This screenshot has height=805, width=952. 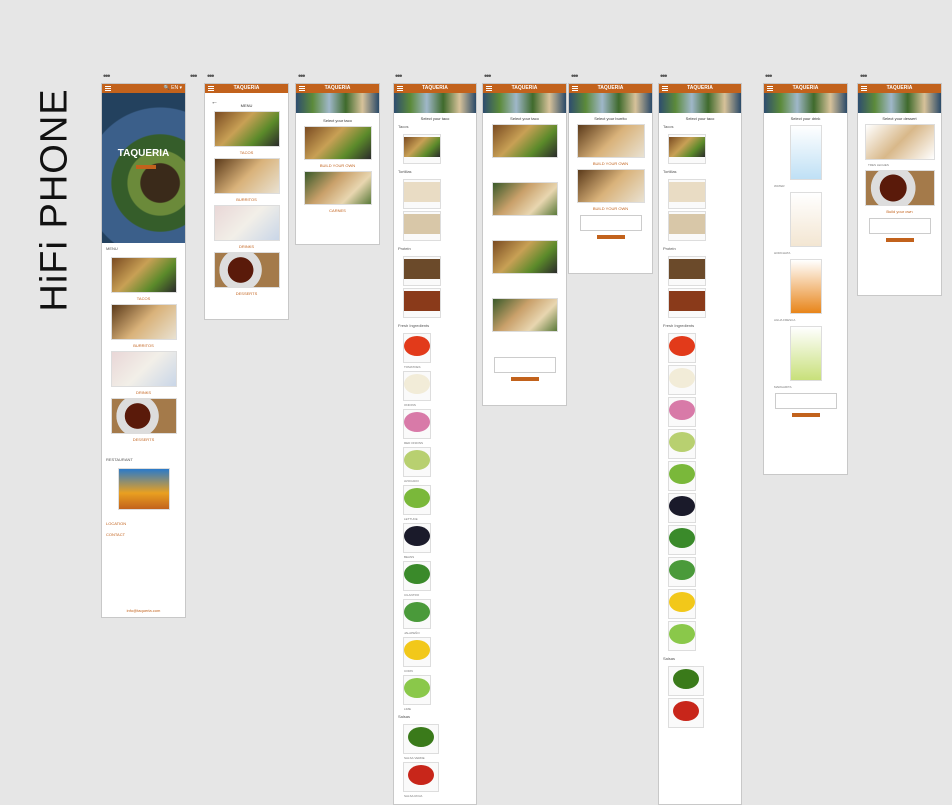 What do you see at coordinates (805, 353) in the screenshot?
I see `drink-margarita` at bounding box center [805, 353].